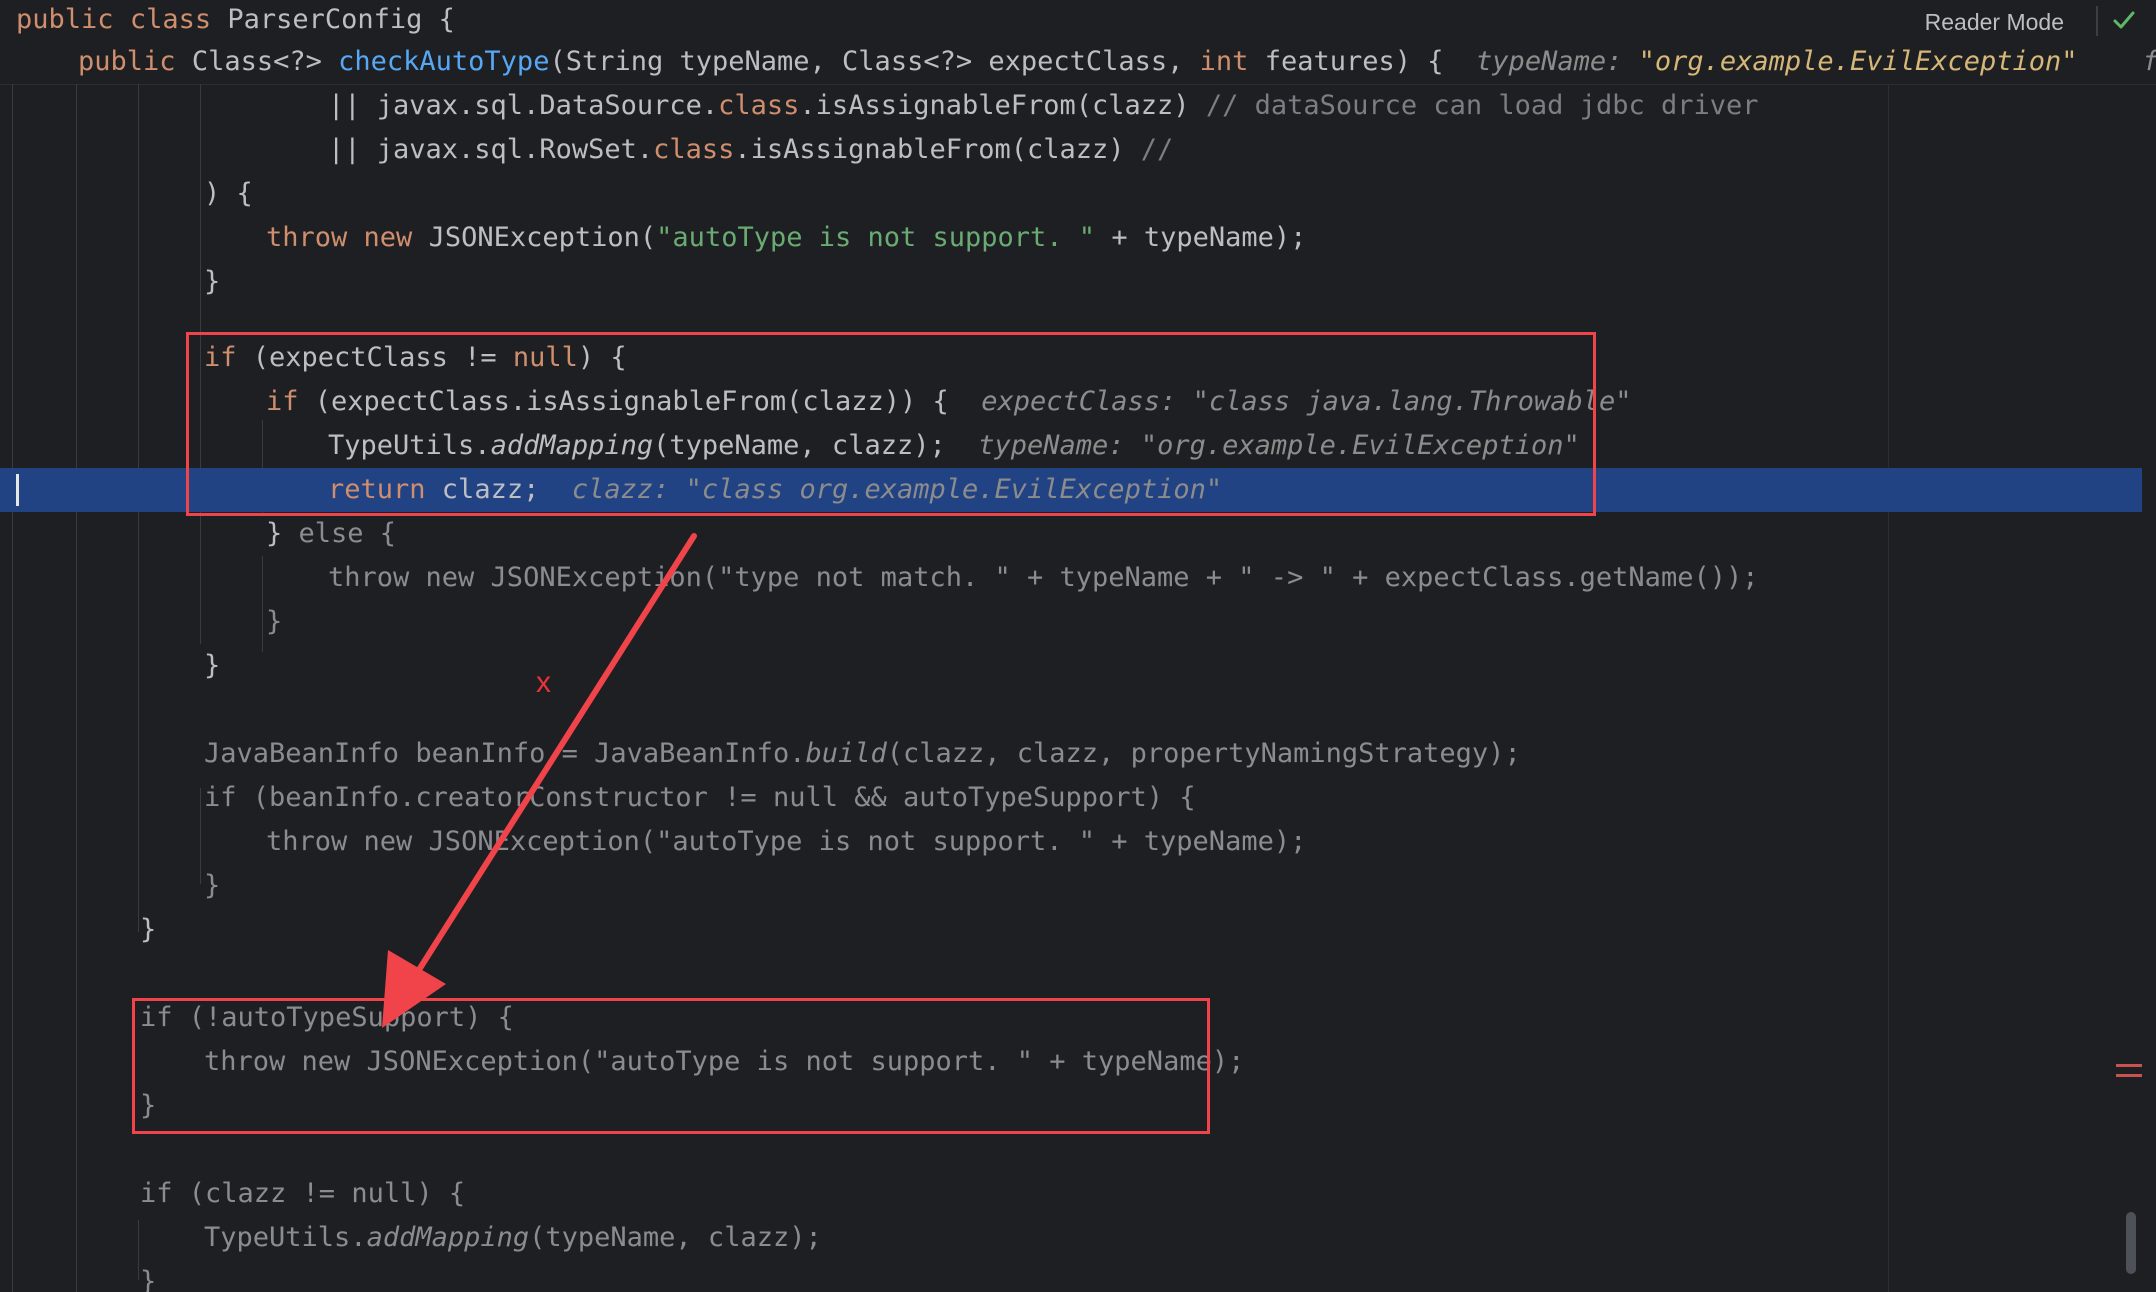 Image resolution: width=2156 pixels, height=1292 pixels. What do you see at coordinates (543, 682) in the screenshot?
I see `annotation-x-mark: x` at bounding box center [543, 682].